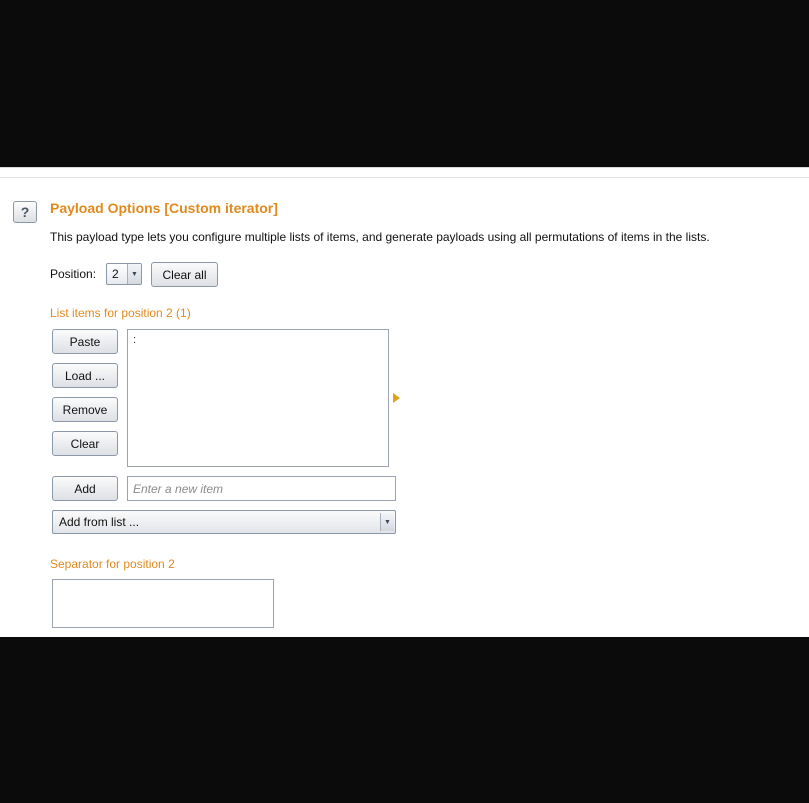 The width and height of the screenshot is (809, 803). I want to click on add-button: Add, so click(85, 488).